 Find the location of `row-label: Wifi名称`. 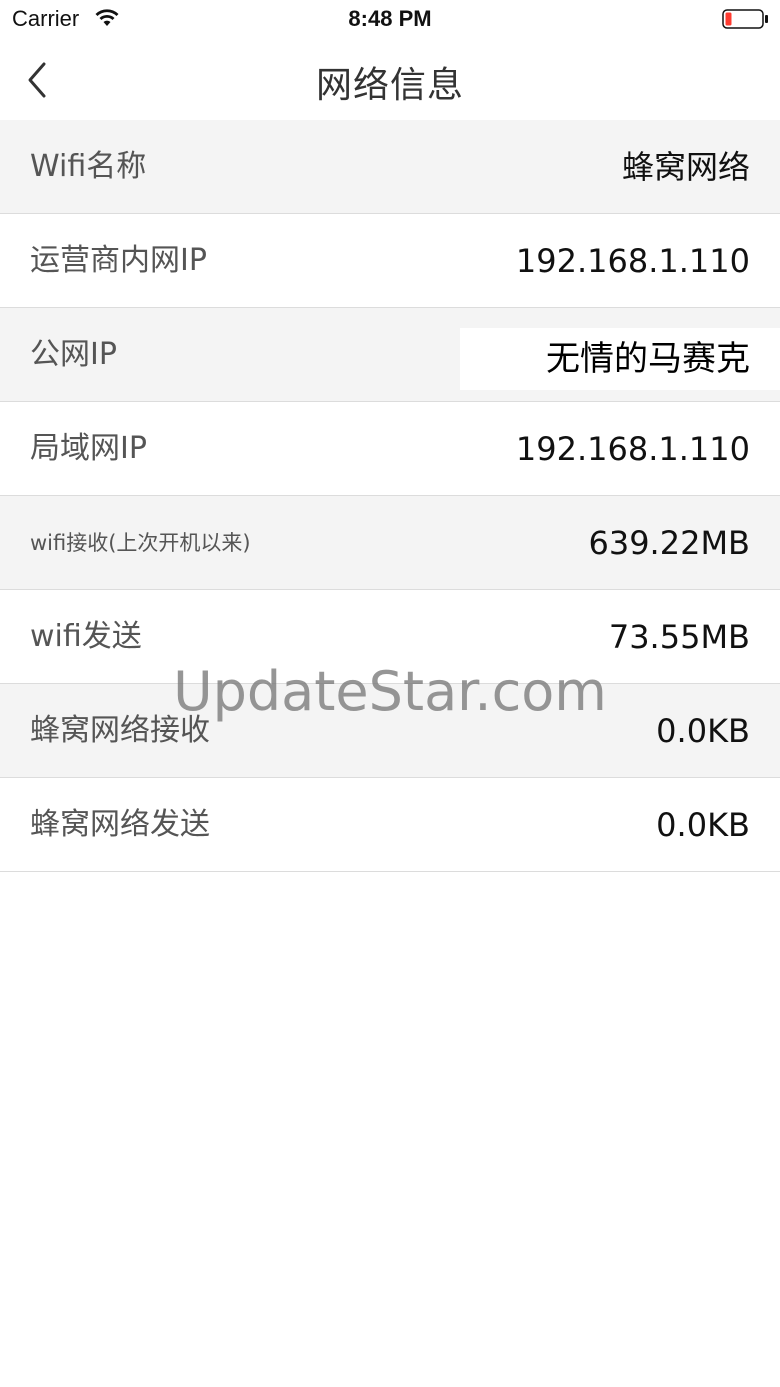

row-label: Wifi名称 is located at coordinates (88, 166).